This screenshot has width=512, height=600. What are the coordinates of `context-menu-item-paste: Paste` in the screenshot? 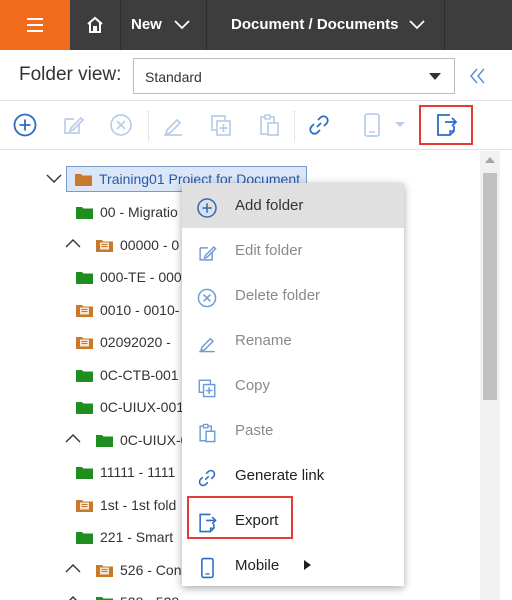 It's located at (293, 430).